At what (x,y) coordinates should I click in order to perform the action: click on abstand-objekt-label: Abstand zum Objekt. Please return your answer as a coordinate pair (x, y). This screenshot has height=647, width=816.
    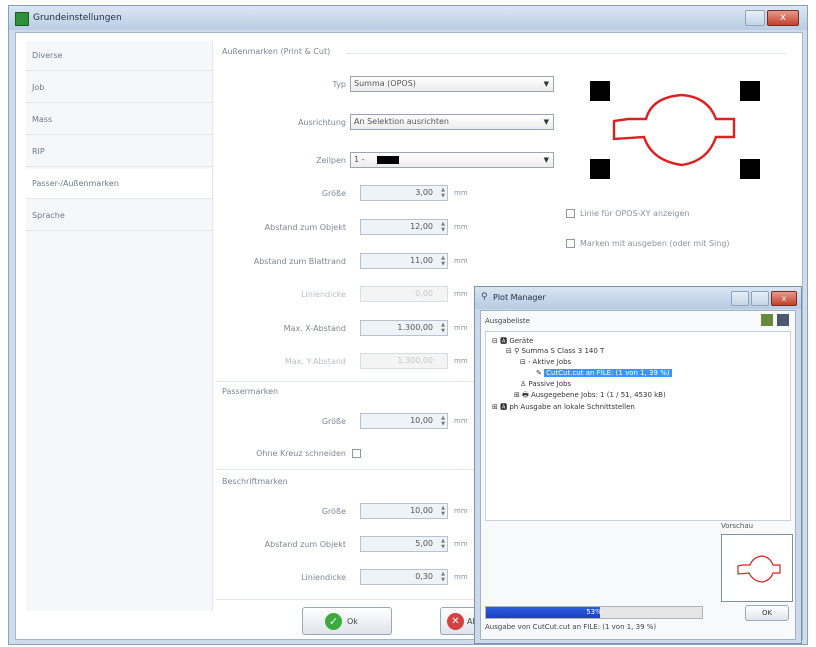
    Looking at the image, I should click on (305, 227).